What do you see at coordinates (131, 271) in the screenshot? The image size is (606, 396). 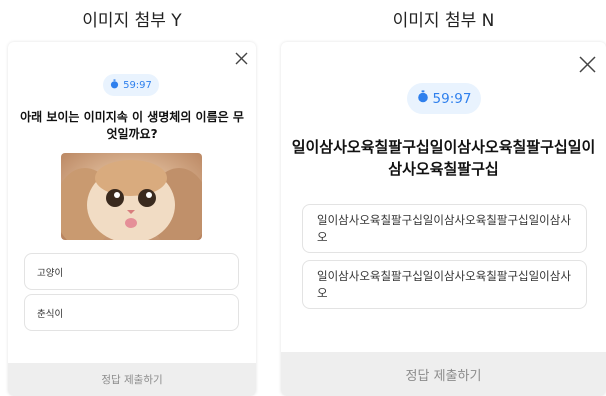 I see `answer-option: 고양이` at bounding box center [131, 271].